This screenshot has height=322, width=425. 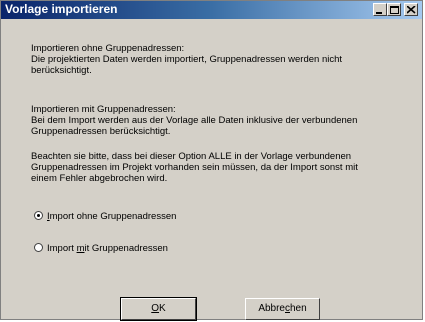 What do you see at coordinates (38, 247) in the screenshot?
I see `radio-button-unselected` at bounding box center [38, 247].